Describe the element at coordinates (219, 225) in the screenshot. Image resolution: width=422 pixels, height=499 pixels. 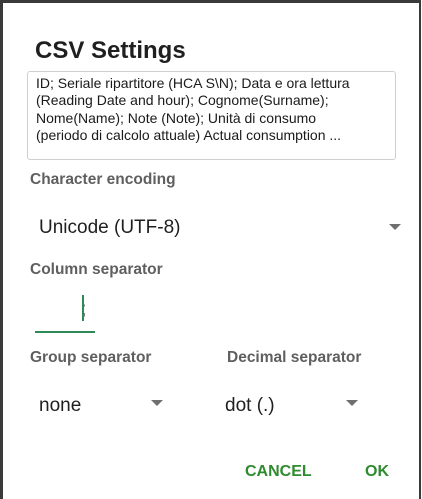
I see `character-encoding-select: Unicode (UTF-8)` at that location.